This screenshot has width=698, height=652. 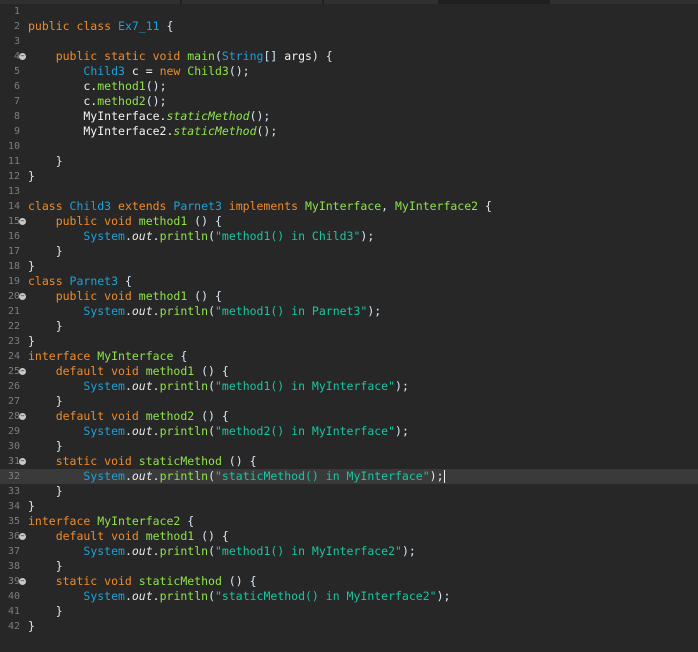 What do you see at coordinates (13, 521) in the screenshot?
I see `line-number: 35` at bounding box center [13, 521].